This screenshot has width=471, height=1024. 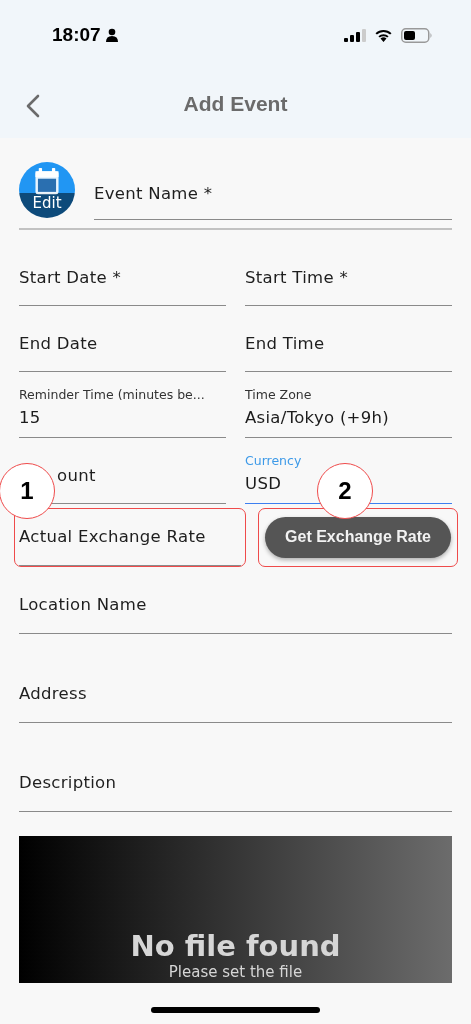 What do you see at coordinates (348, 339) in the screenshot?
I see `text-field: End Time` at bounding box center [348, 339].